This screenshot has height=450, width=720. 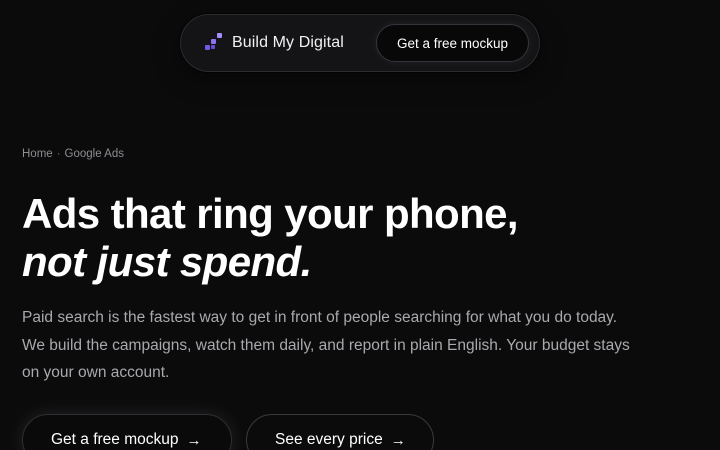 I want to click on brand-logo-icon, so click(x=213, y=43).